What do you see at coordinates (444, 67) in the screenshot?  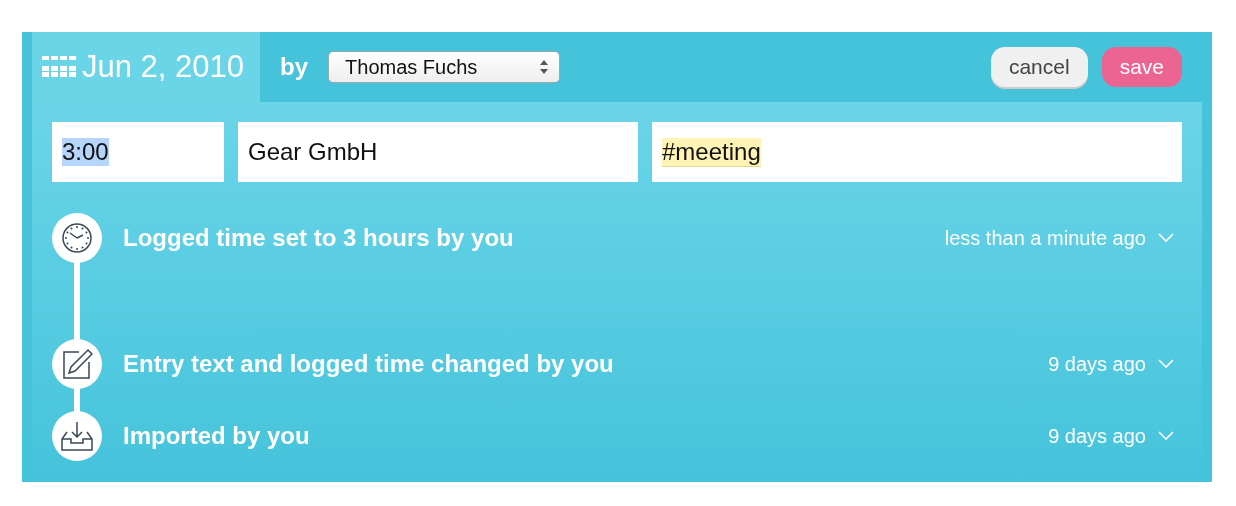 I see `user-select: Thomas Fuchs` at bounding box center [444, 67].